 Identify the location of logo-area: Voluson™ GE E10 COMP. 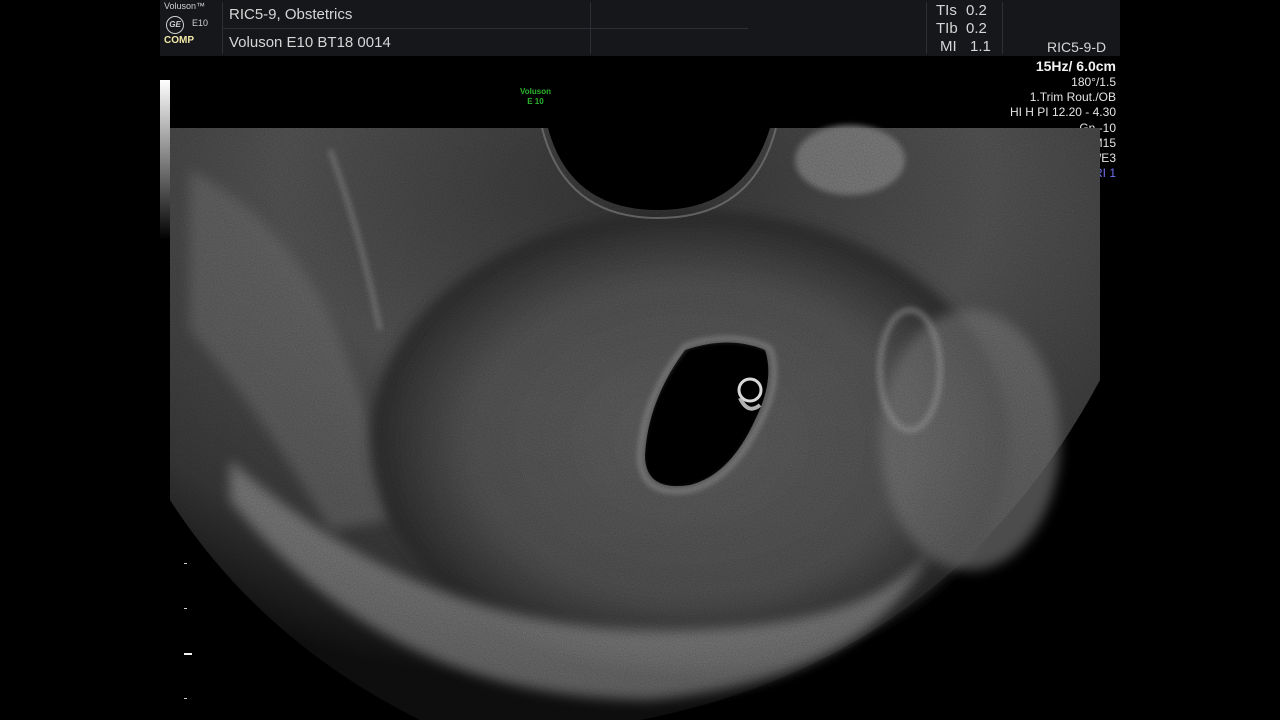
(191, 28).